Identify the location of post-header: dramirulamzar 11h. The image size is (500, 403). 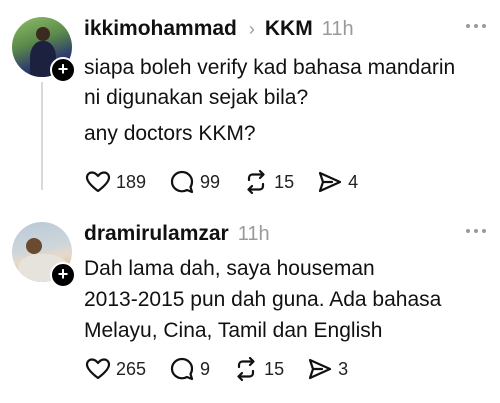
(177, 234).